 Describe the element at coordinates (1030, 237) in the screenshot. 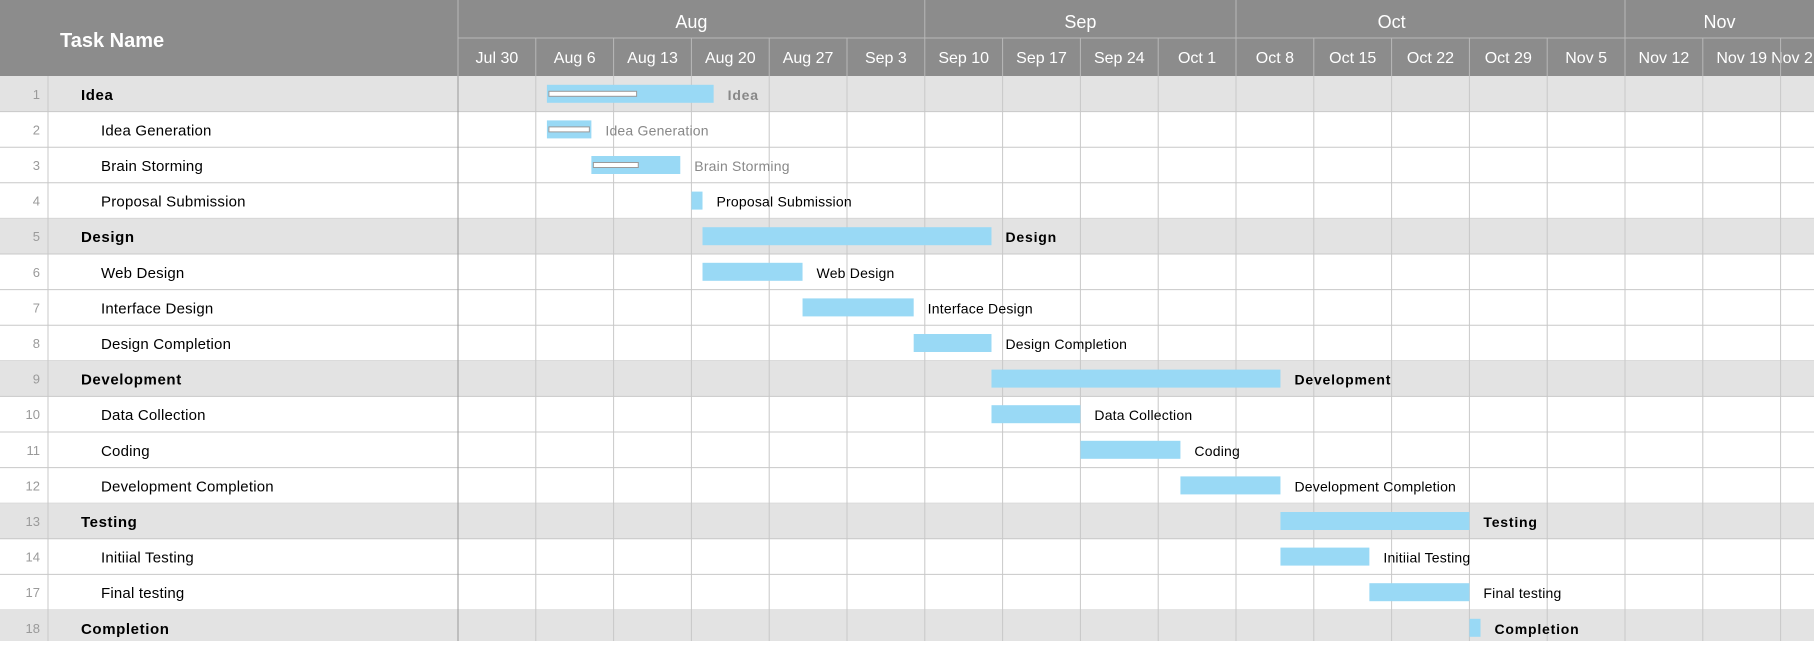

I see `bar-label: Design` at that location.